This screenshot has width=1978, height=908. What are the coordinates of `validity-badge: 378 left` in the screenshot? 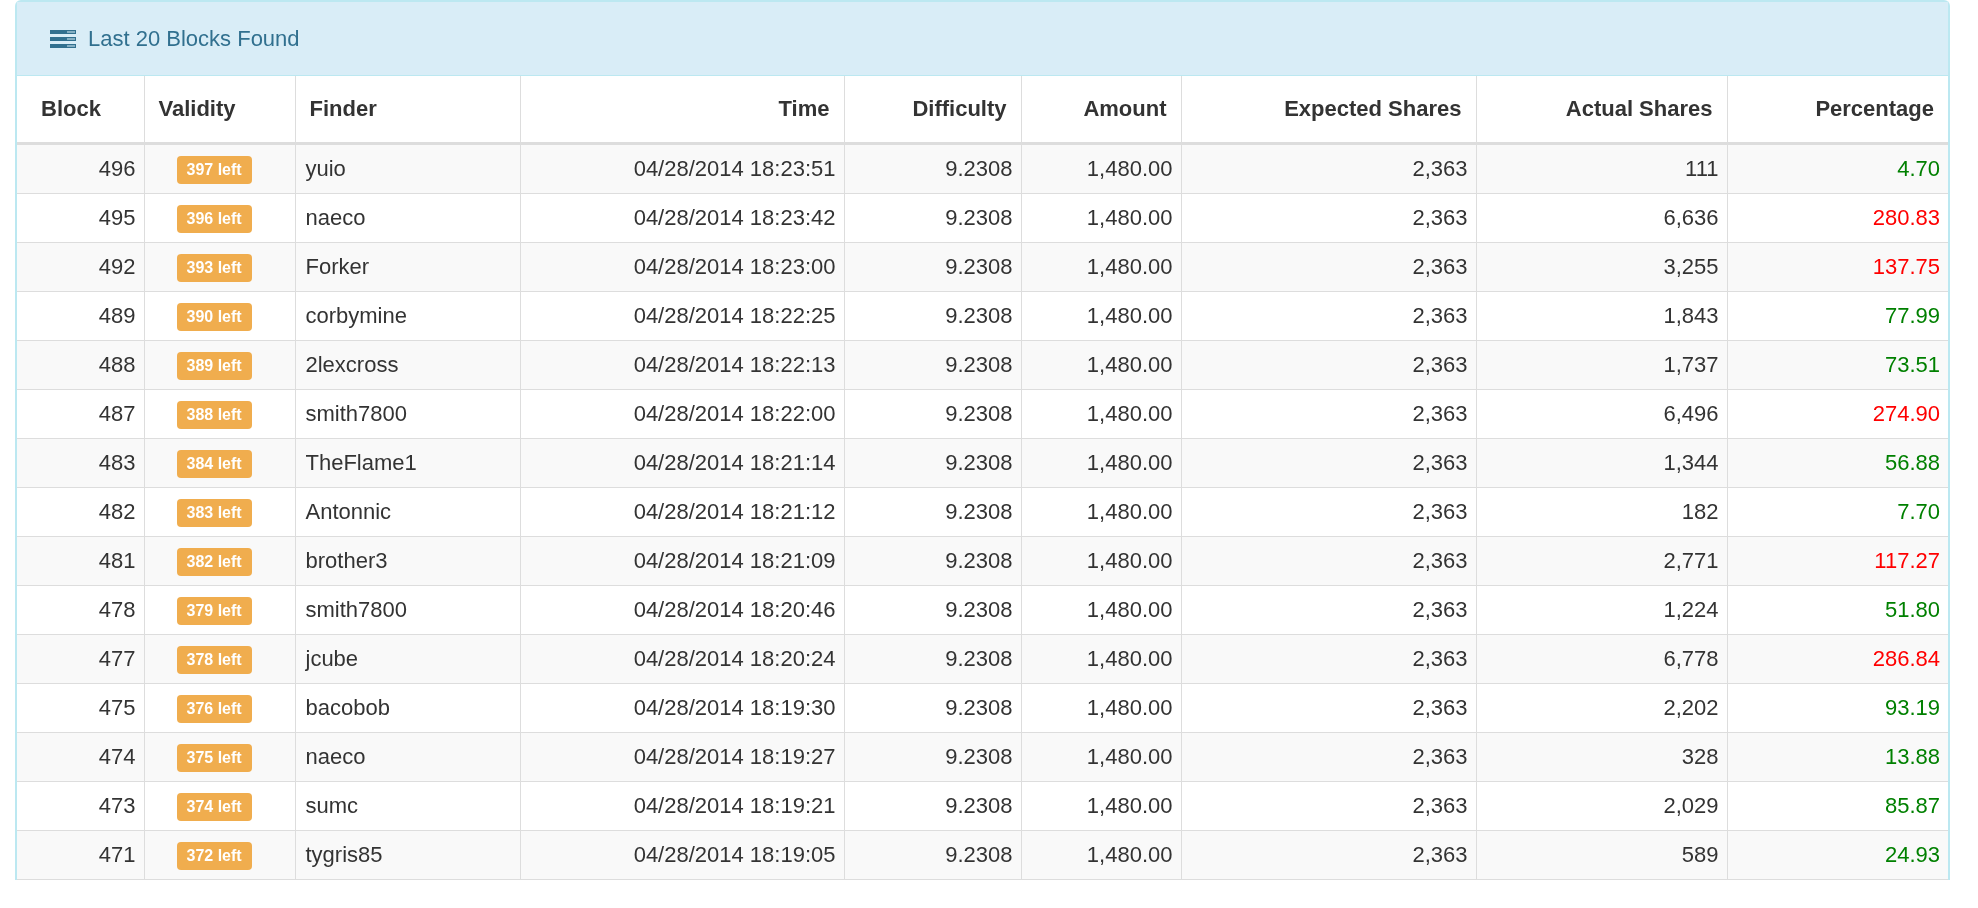 It's located at (214, 659).